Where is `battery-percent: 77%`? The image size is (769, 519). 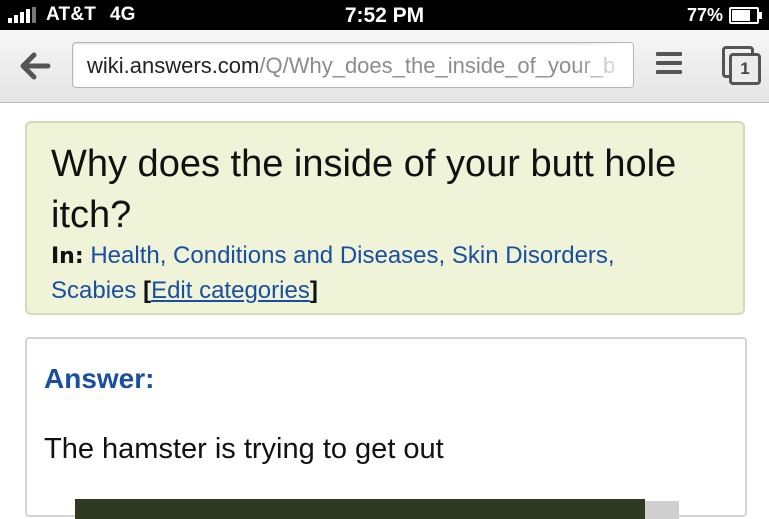
battery-percent: 77% is located at coordinates (704, 15).